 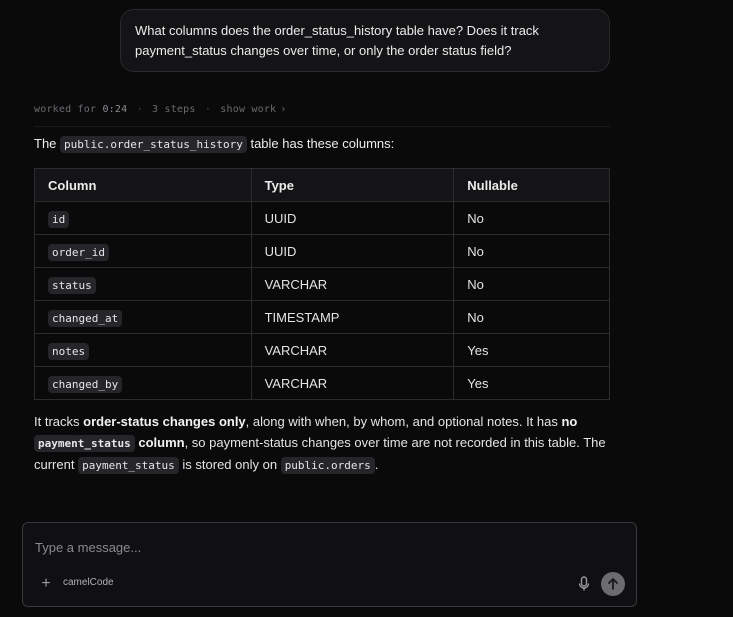 I want to click on intro-text-before: The, so click(x=45, y=143).